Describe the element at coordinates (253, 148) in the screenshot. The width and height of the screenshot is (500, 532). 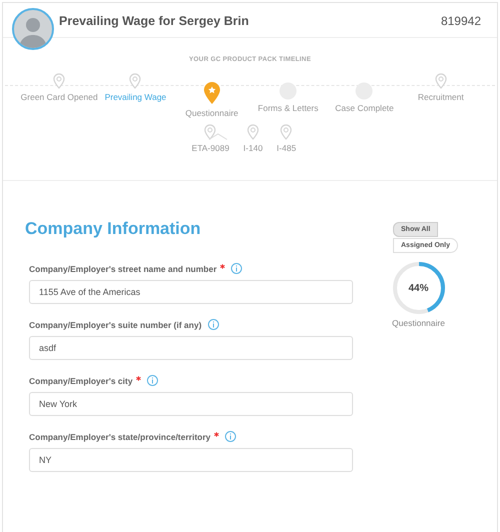
I see `timeline-substep: I-140` at that location.